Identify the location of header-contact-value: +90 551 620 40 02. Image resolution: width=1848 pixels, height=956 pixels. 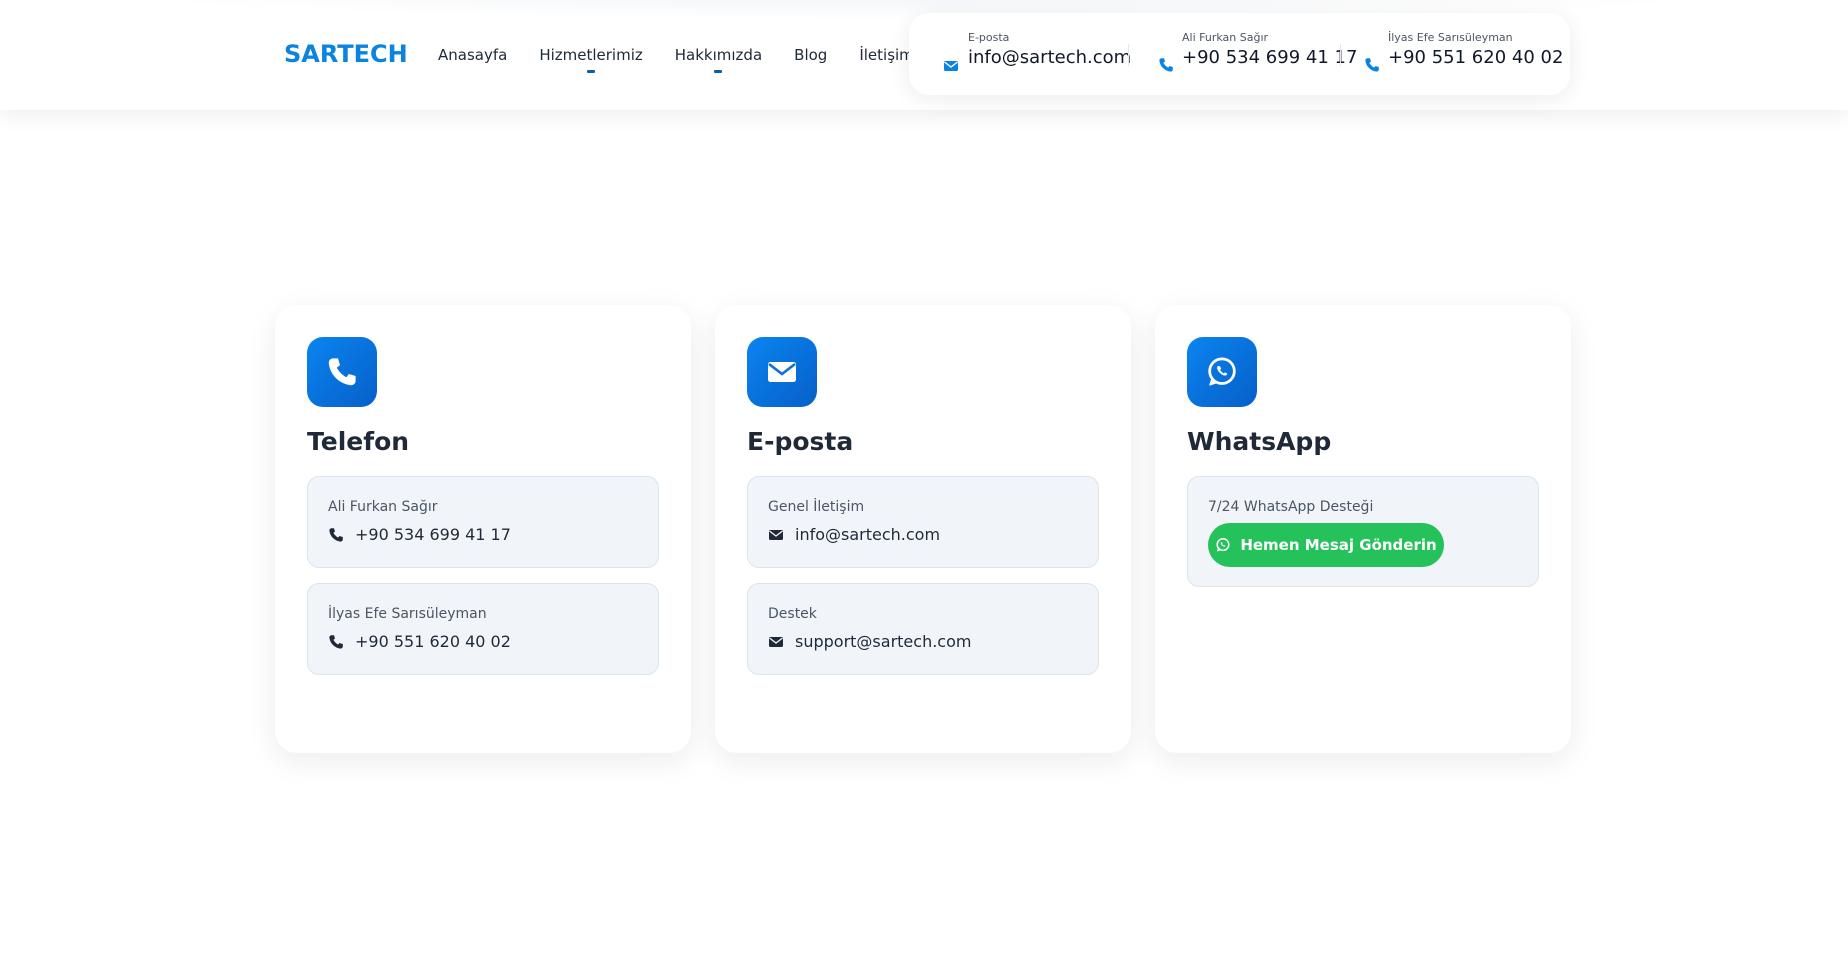
(1476, 57).